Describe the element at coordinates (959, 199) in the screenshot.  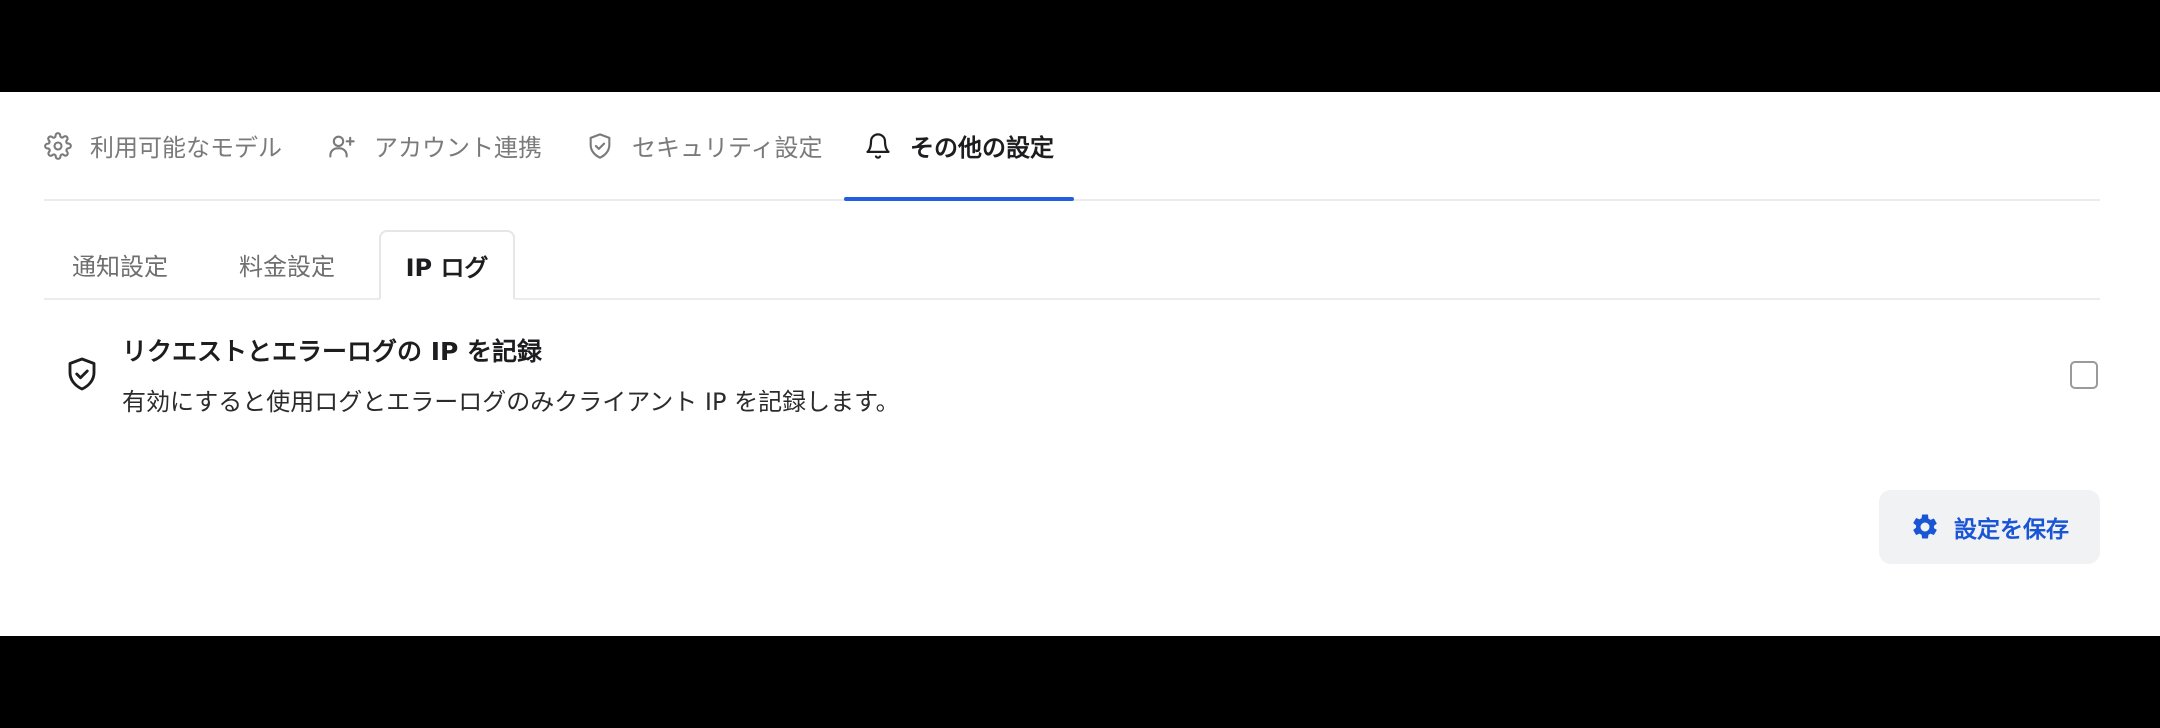
I see `active-tab-indicator` at that location.